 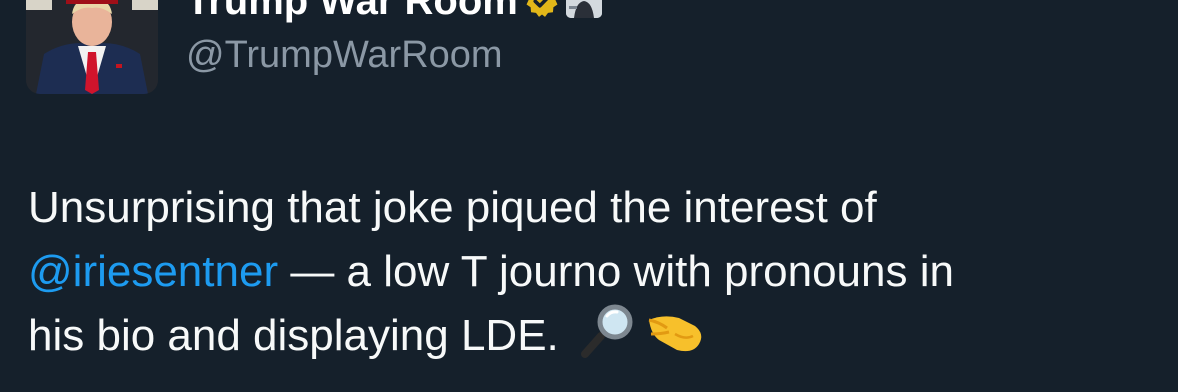 I want to click on gold-verified-icon, so click(x=542, y=9).